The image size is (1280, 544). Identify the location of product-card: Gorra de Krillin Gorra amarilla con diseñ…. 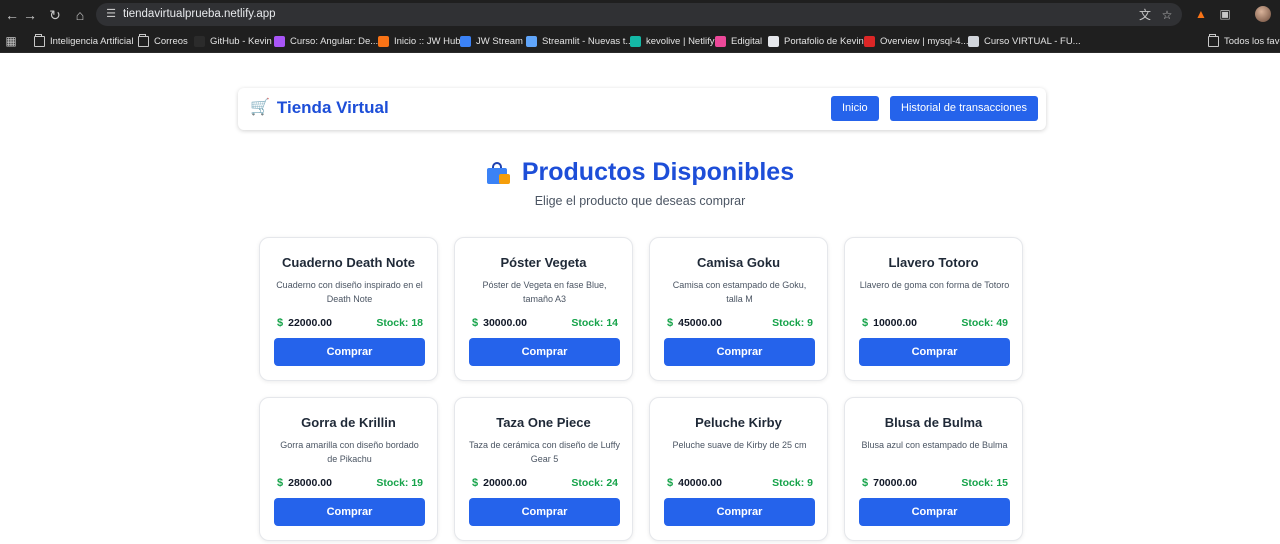
(348, 469).